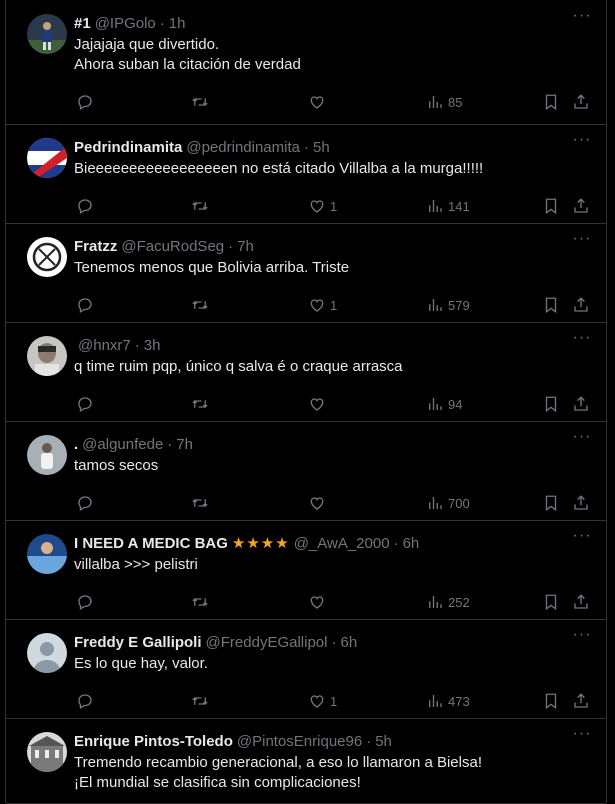 Image resolution: width=615 pixels, height=804 pixels. Describe the element at coordinates (76, 444) in the screenshot. I see `display-name: .` at that location.